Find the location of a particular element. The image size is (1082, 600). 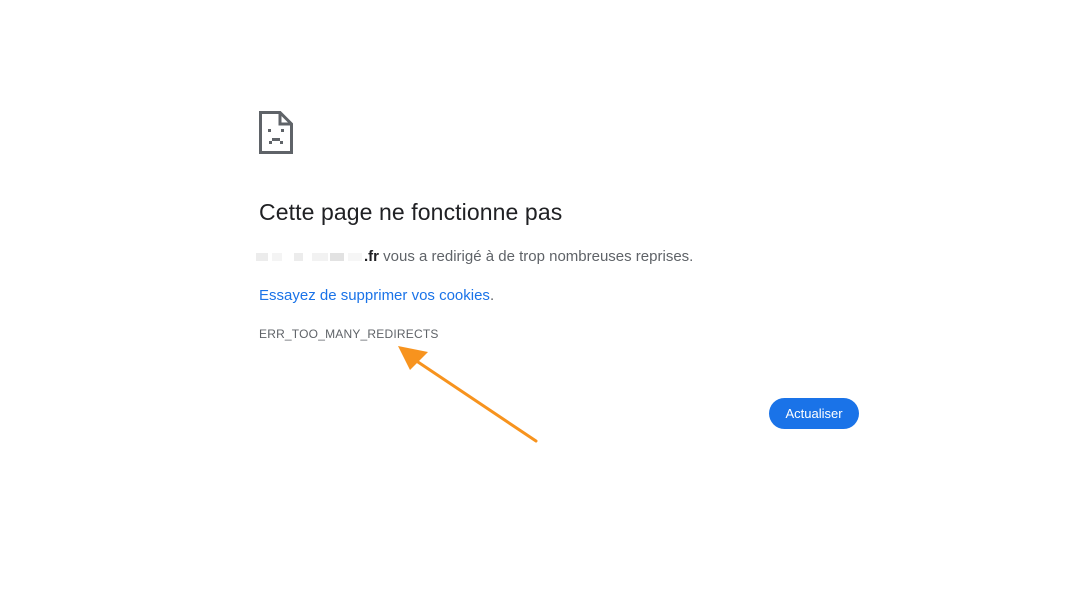

page-title: Cette page ne fonctionne pas is located at coordinates (411, 212).